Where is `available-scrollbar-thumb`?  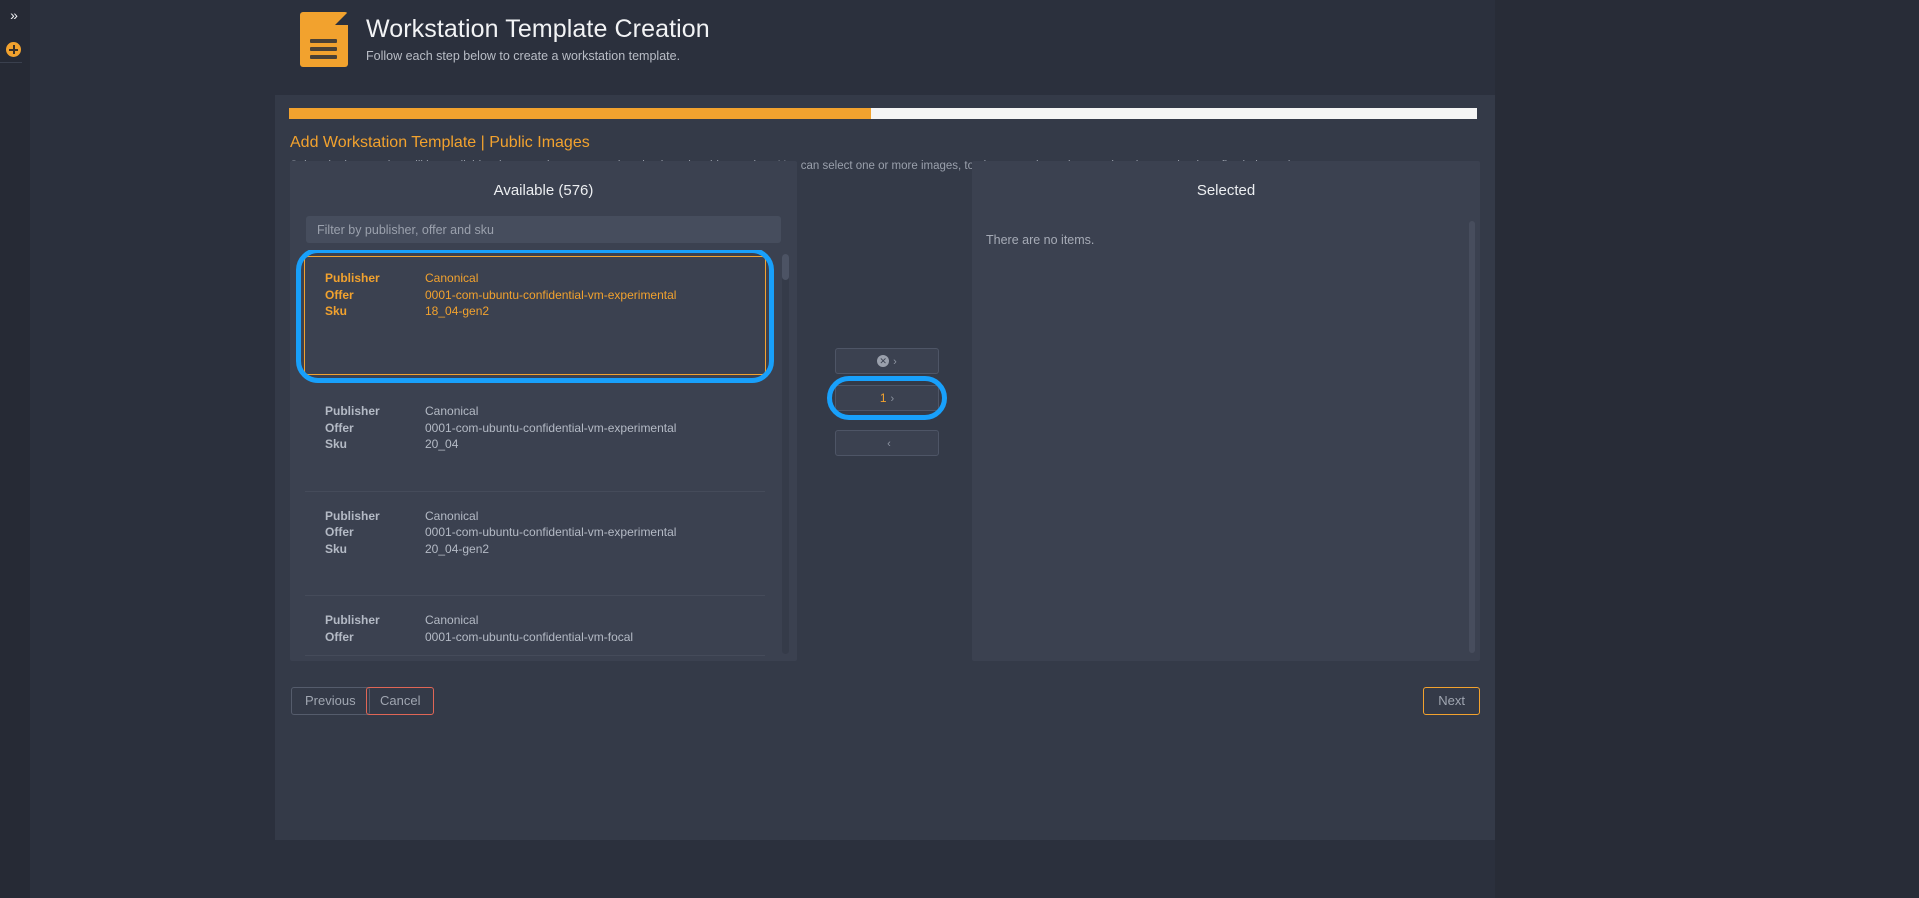
available-scrollbar-thumb is located at coordinates (785, 267).